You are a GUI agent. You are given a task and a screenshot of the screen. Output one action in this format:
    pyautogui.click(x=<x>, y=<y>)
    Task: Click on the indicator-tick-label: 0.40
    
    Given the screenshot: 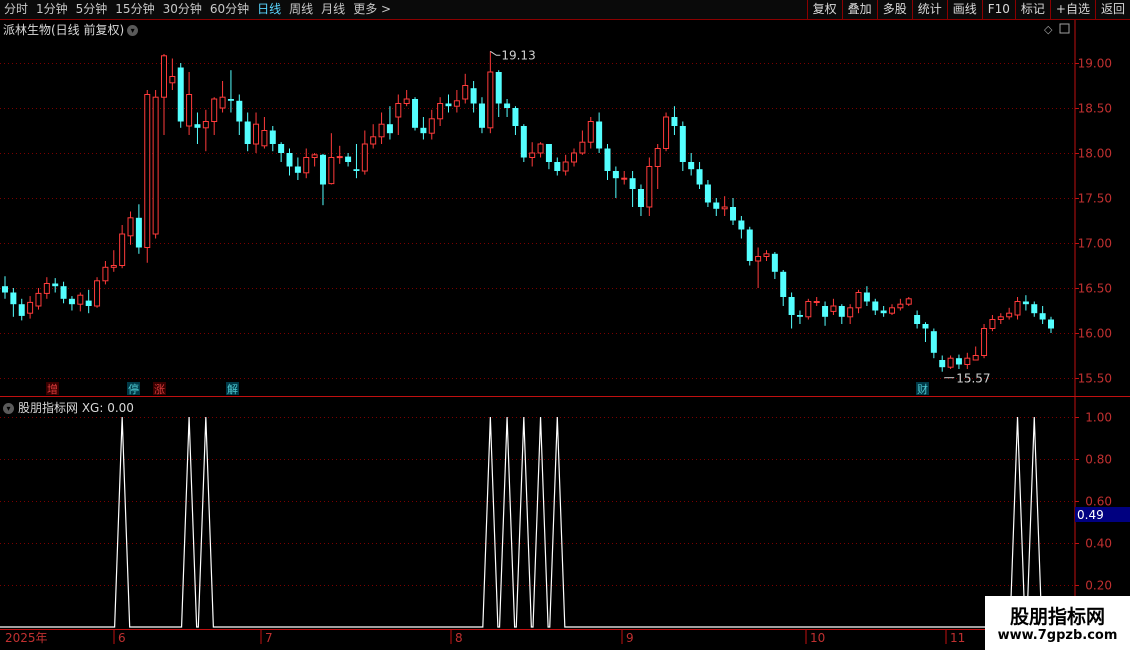 What is the action you would take?
    pyautogui.click(x=1098, y=544)
    